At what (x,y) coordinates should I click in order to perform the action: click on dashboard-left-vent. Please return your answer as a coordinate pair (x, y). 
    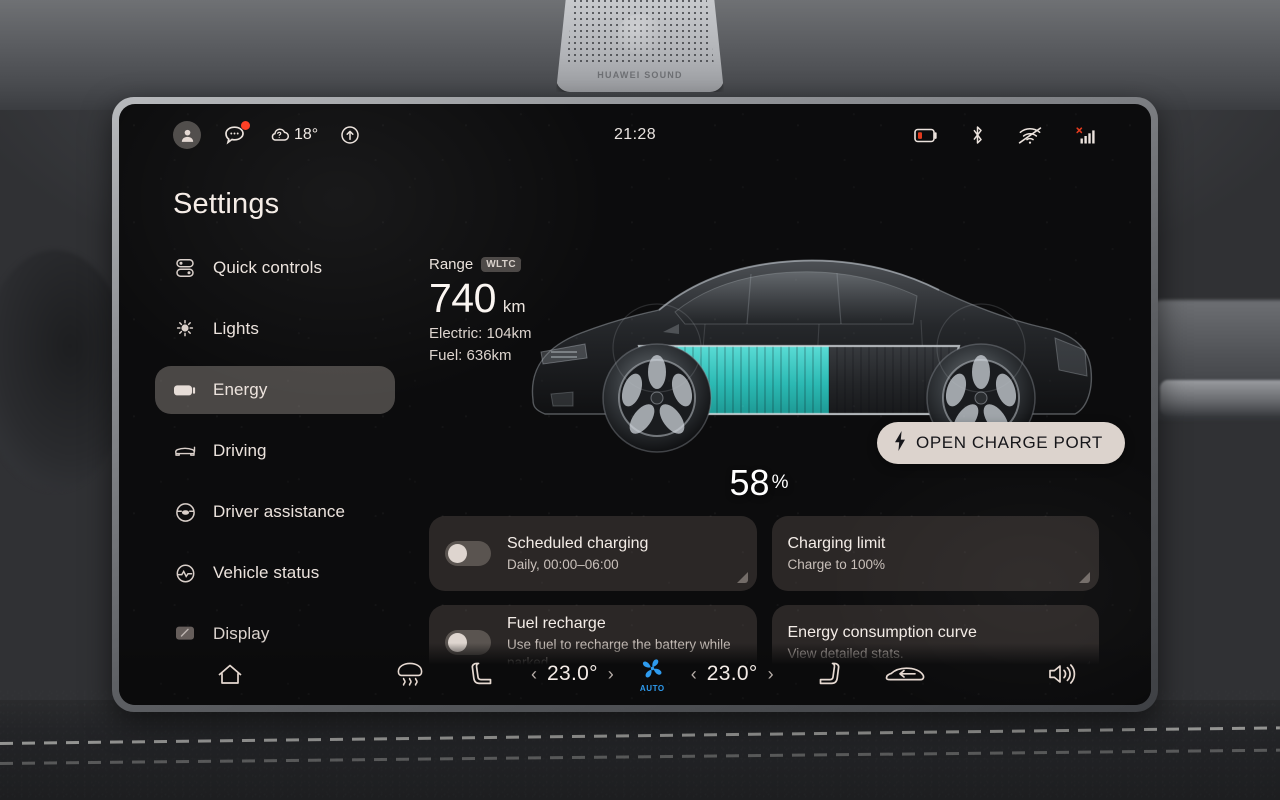
    Looking at the image, I should click on (65, 370).